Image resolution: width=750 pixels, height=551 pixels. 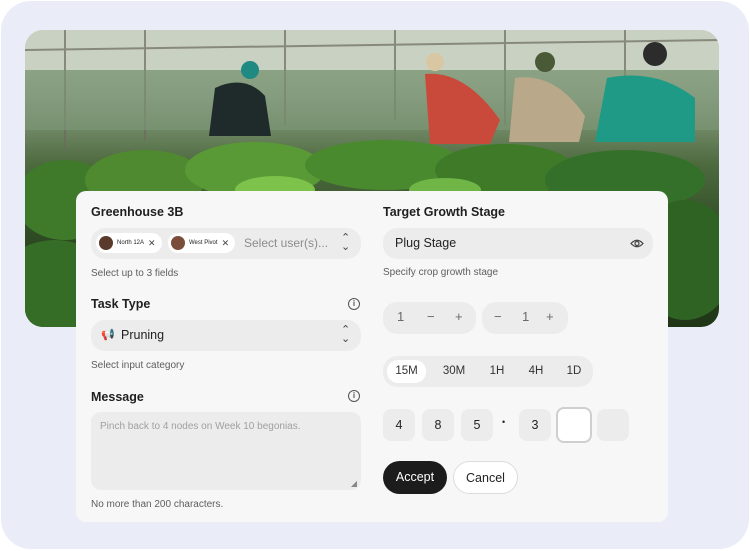 What do you see at coordinates (444, 212) in the screenshot?
I see `growth-stage-label: Target Growth Stage` at bounding box center [444, 212].